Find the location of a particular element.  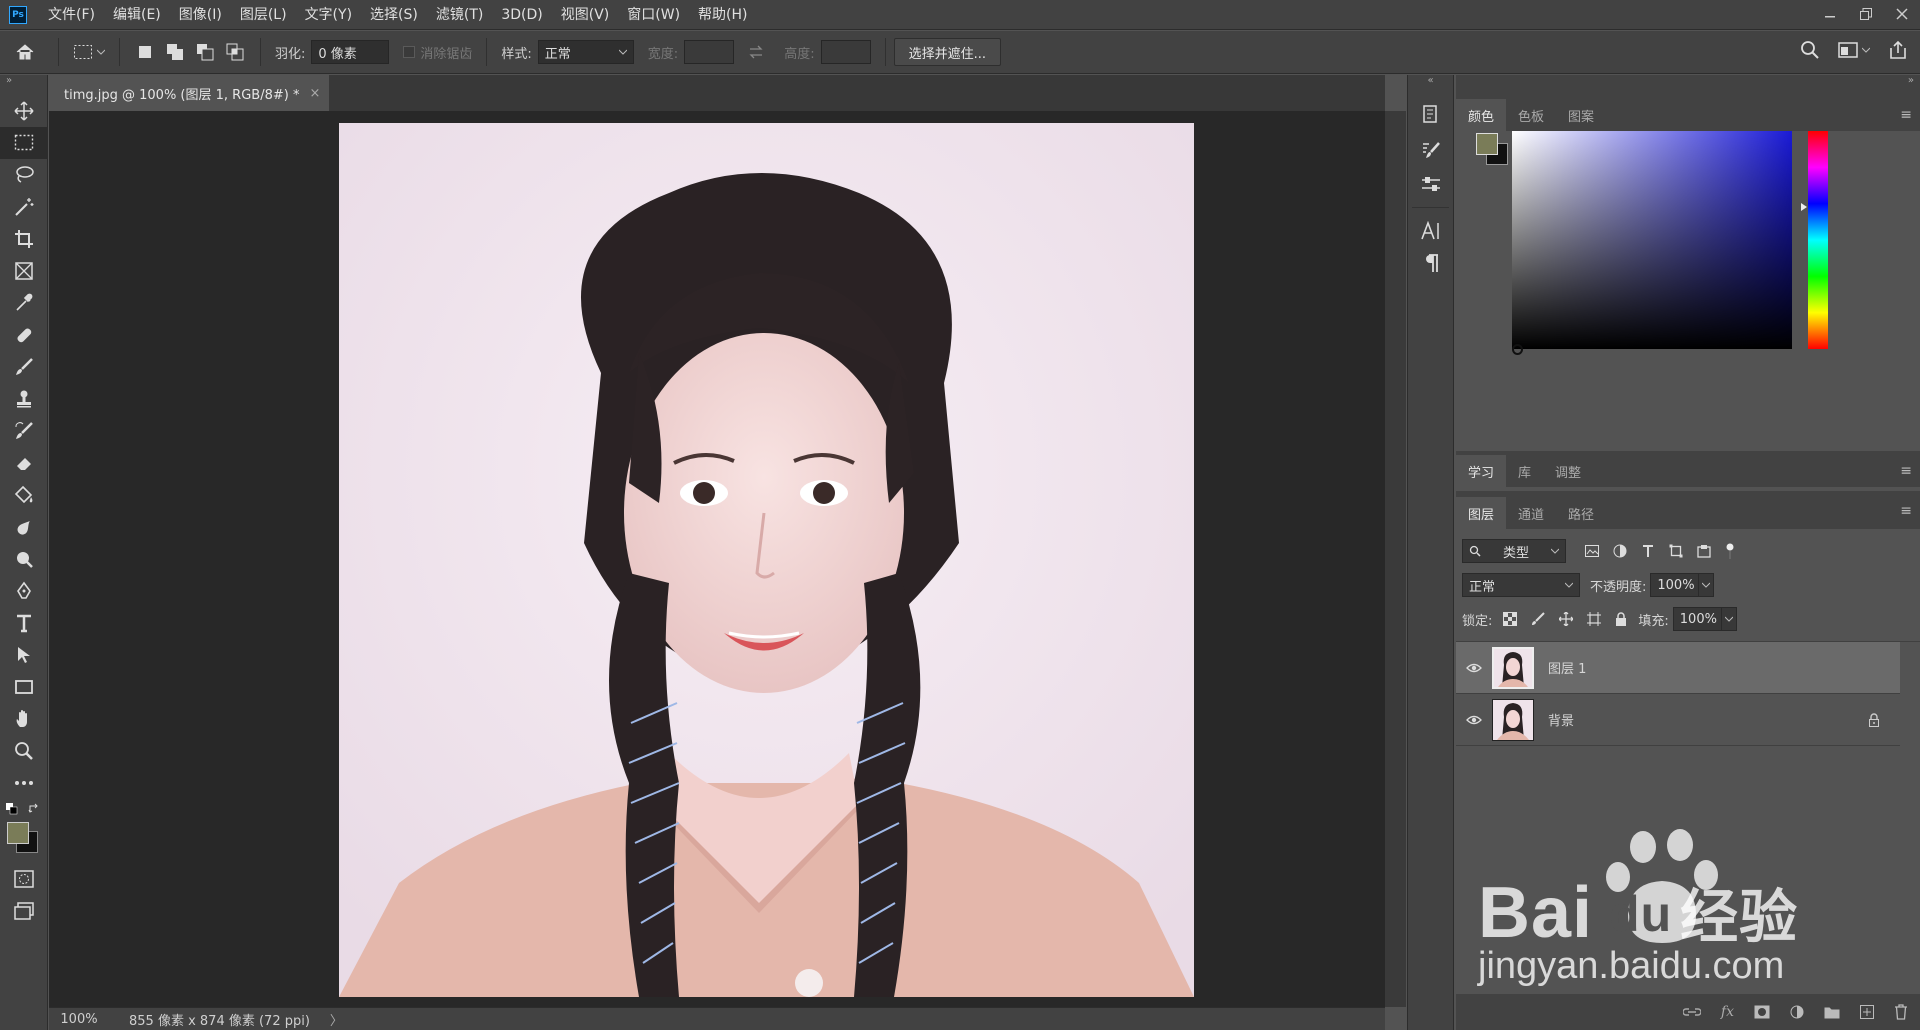

tab-libraries: 库 is located at coordinates (1524, 471).